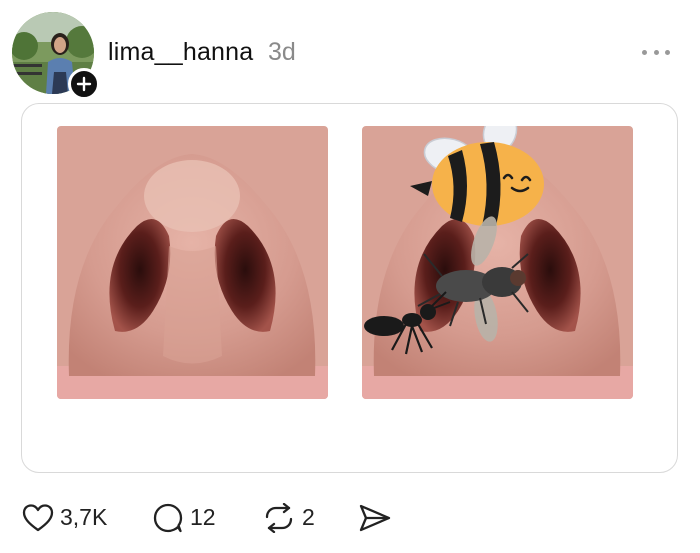  Describe the element at coordinates (184, 517) in the screenshot. I see `comment-button: 12` at that location.